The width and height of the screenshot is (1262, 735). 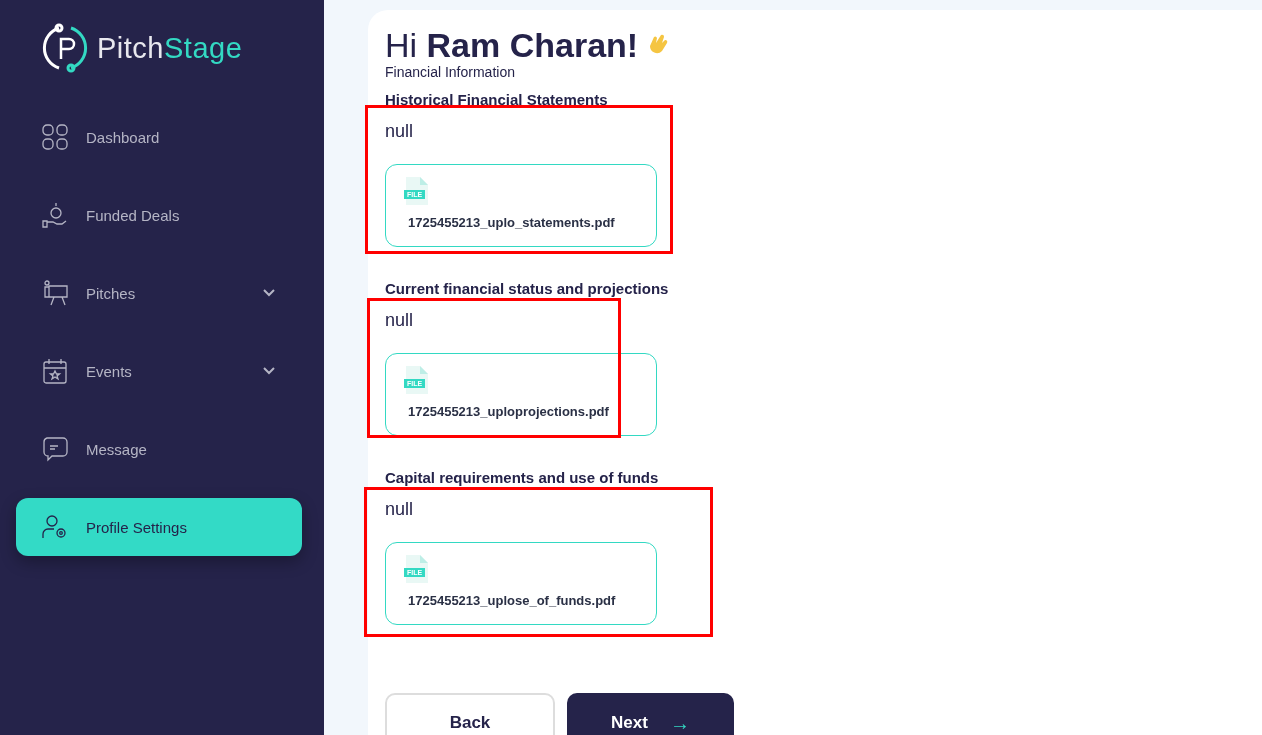 What do you see at coordinates (159, 215) in the screenshot?
I see `sidebar-item: Funded Deals` at bounding box center [159, 215].